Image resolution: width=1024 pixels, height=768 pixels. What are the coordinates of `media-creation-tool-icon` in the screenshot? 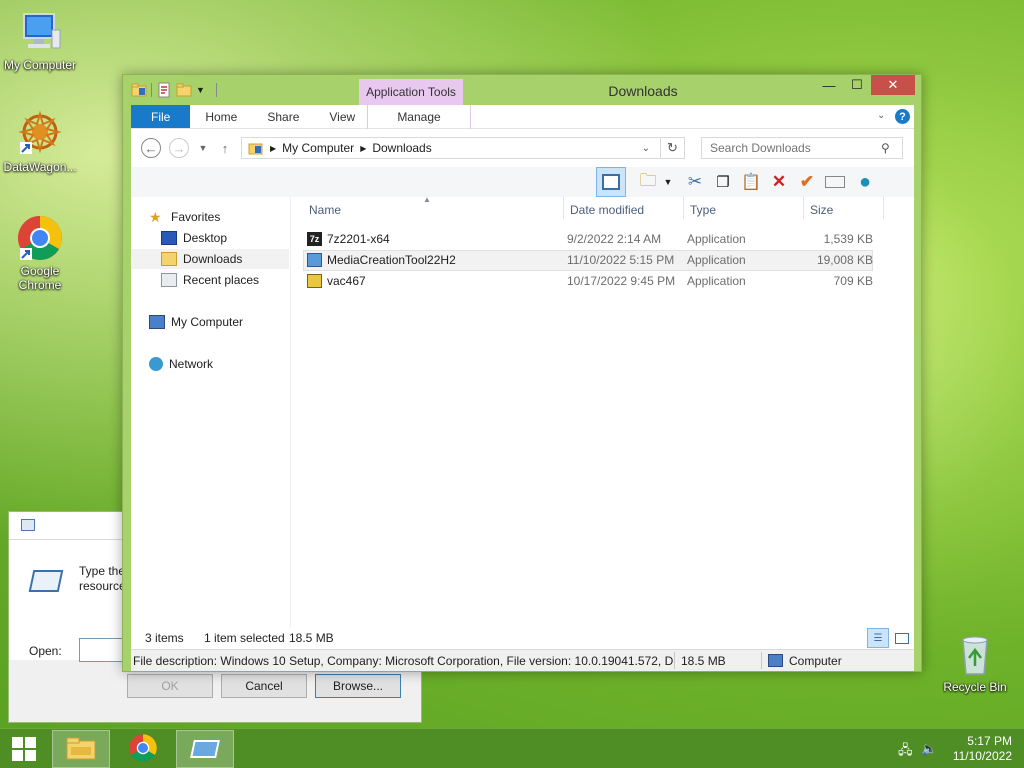 It's located at (314, 260).